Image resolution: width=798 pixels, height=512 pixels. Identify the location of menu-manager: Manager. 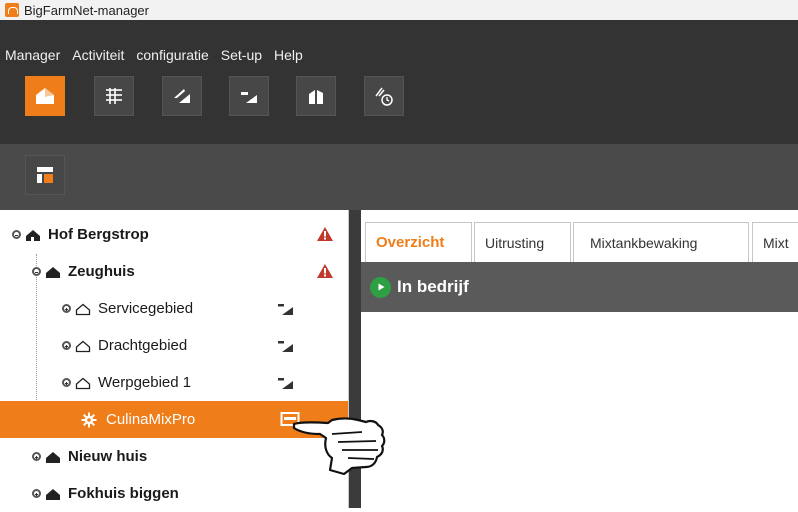
(32, 55).